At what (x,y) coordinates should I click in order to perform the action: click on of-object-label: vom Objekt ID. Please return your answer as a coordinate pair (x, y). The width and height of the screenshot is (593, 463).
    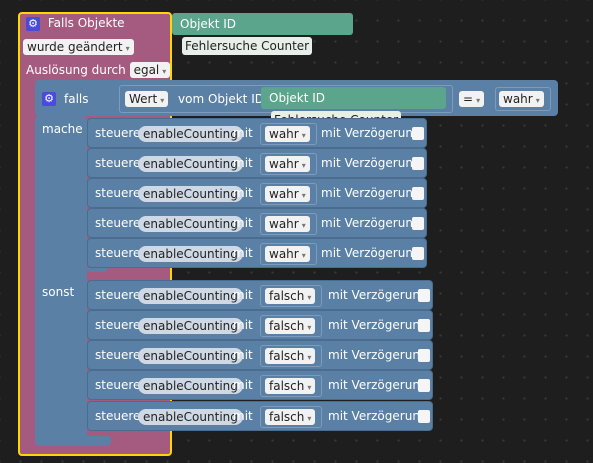
    Looking at the image, I should click on (221, 99).